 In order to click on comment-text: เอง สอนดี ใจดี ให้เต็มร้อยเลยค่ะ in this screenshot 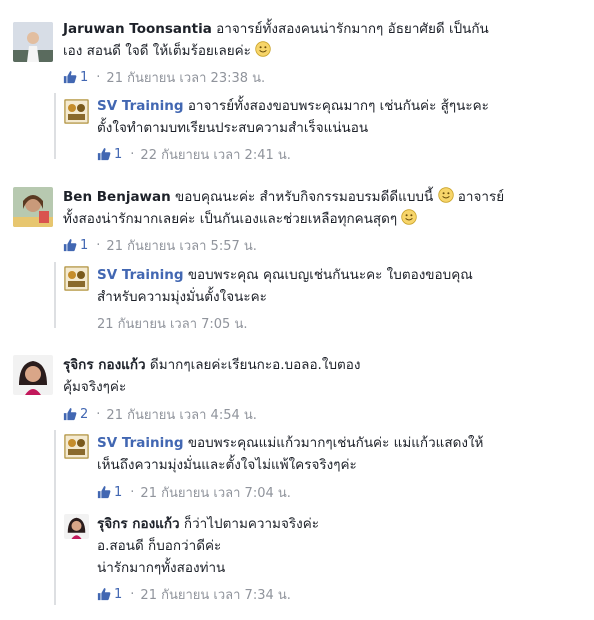, I will do `click(157, 51)`.